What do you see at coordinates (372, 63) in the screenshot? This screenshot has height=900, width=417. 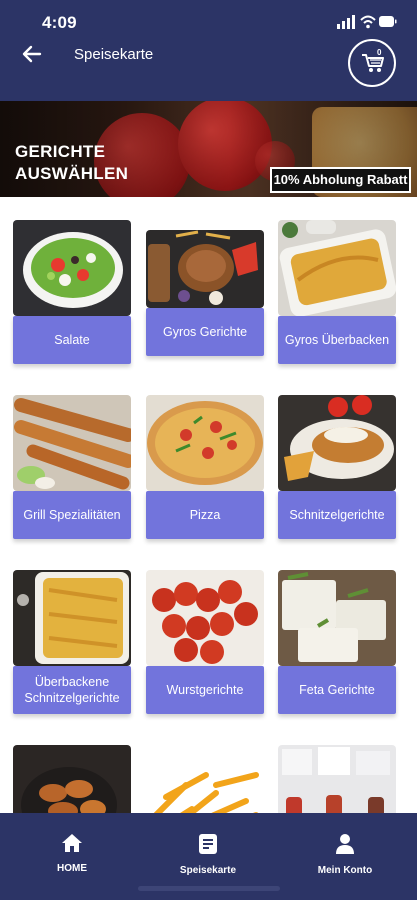 I see `cart-button: 0` at bounding box center [372, 63].